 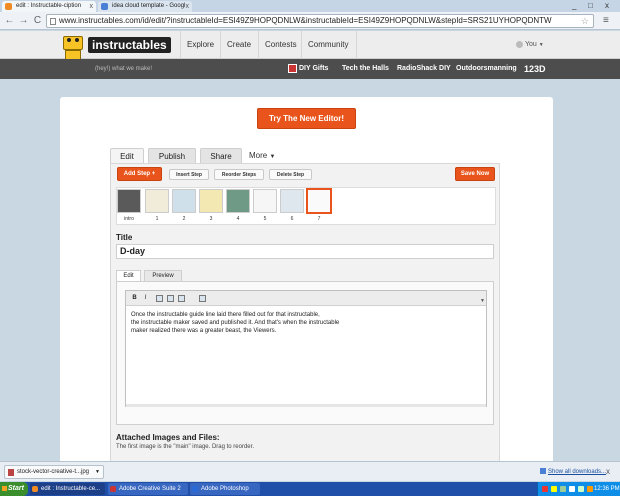 I want to click on site-logo: instructables, so click(x=129, y=45).